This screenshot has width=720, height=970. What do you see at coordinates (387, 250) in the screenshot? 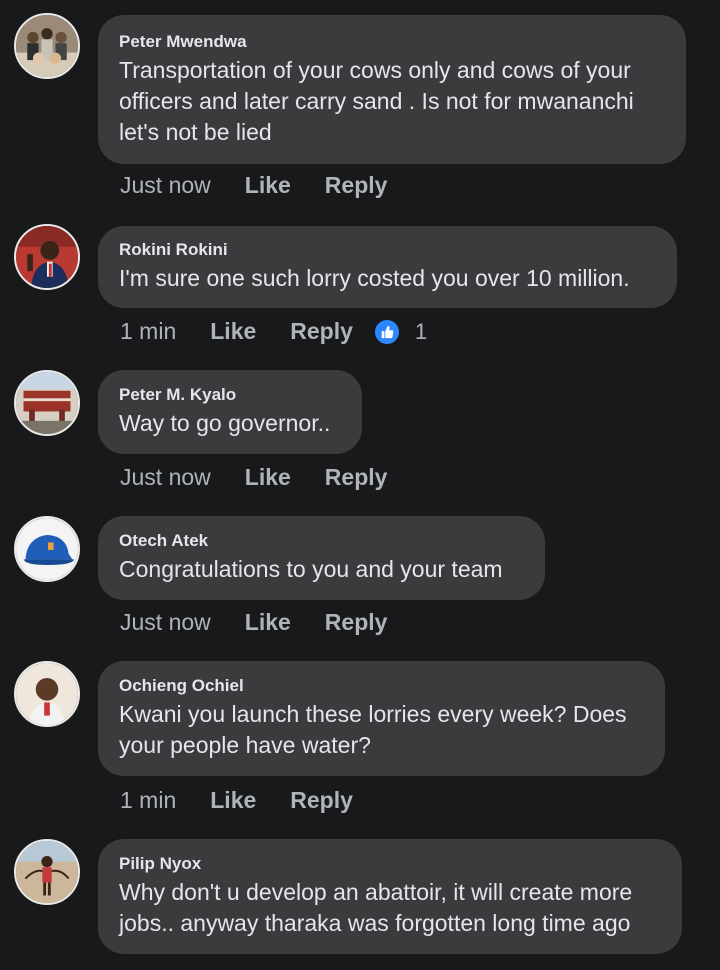
I see `comment-author: Rokini Rokini` at bounding box center [387, 250].